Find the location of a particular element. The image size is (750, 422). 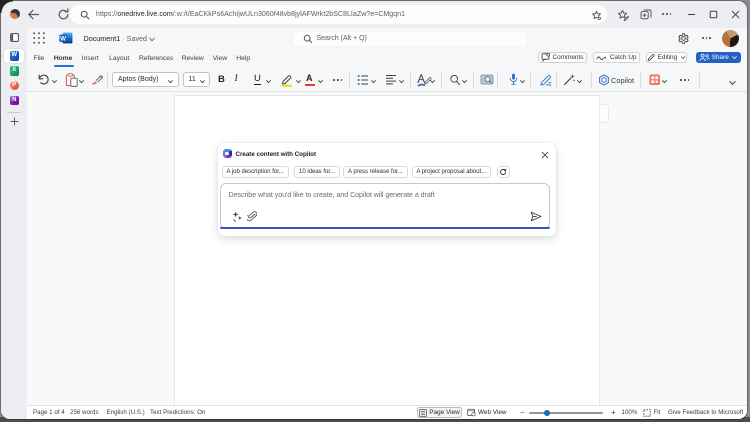

svg-text: W is located at coordinates (63, 38).